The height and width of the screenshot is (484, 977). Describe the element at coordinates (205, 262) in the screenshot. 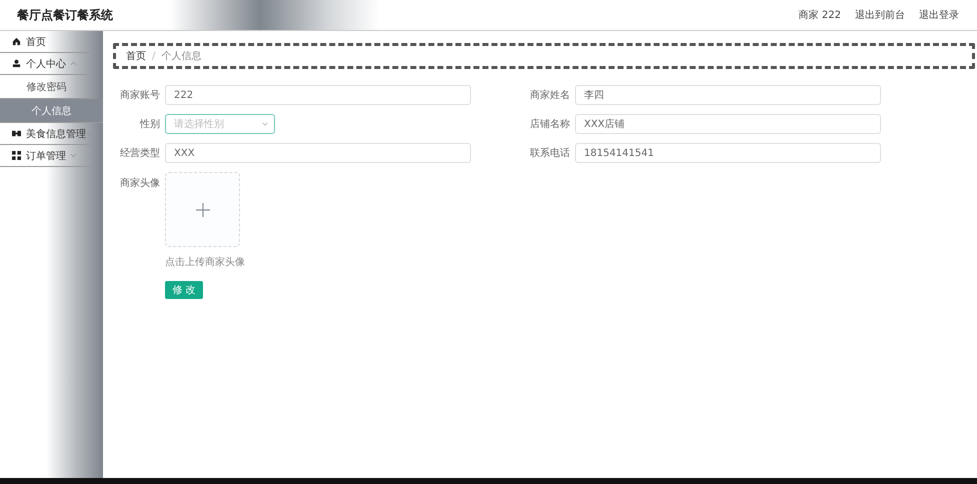

I see `upload-hint: 点击上传商家头像` at that location.